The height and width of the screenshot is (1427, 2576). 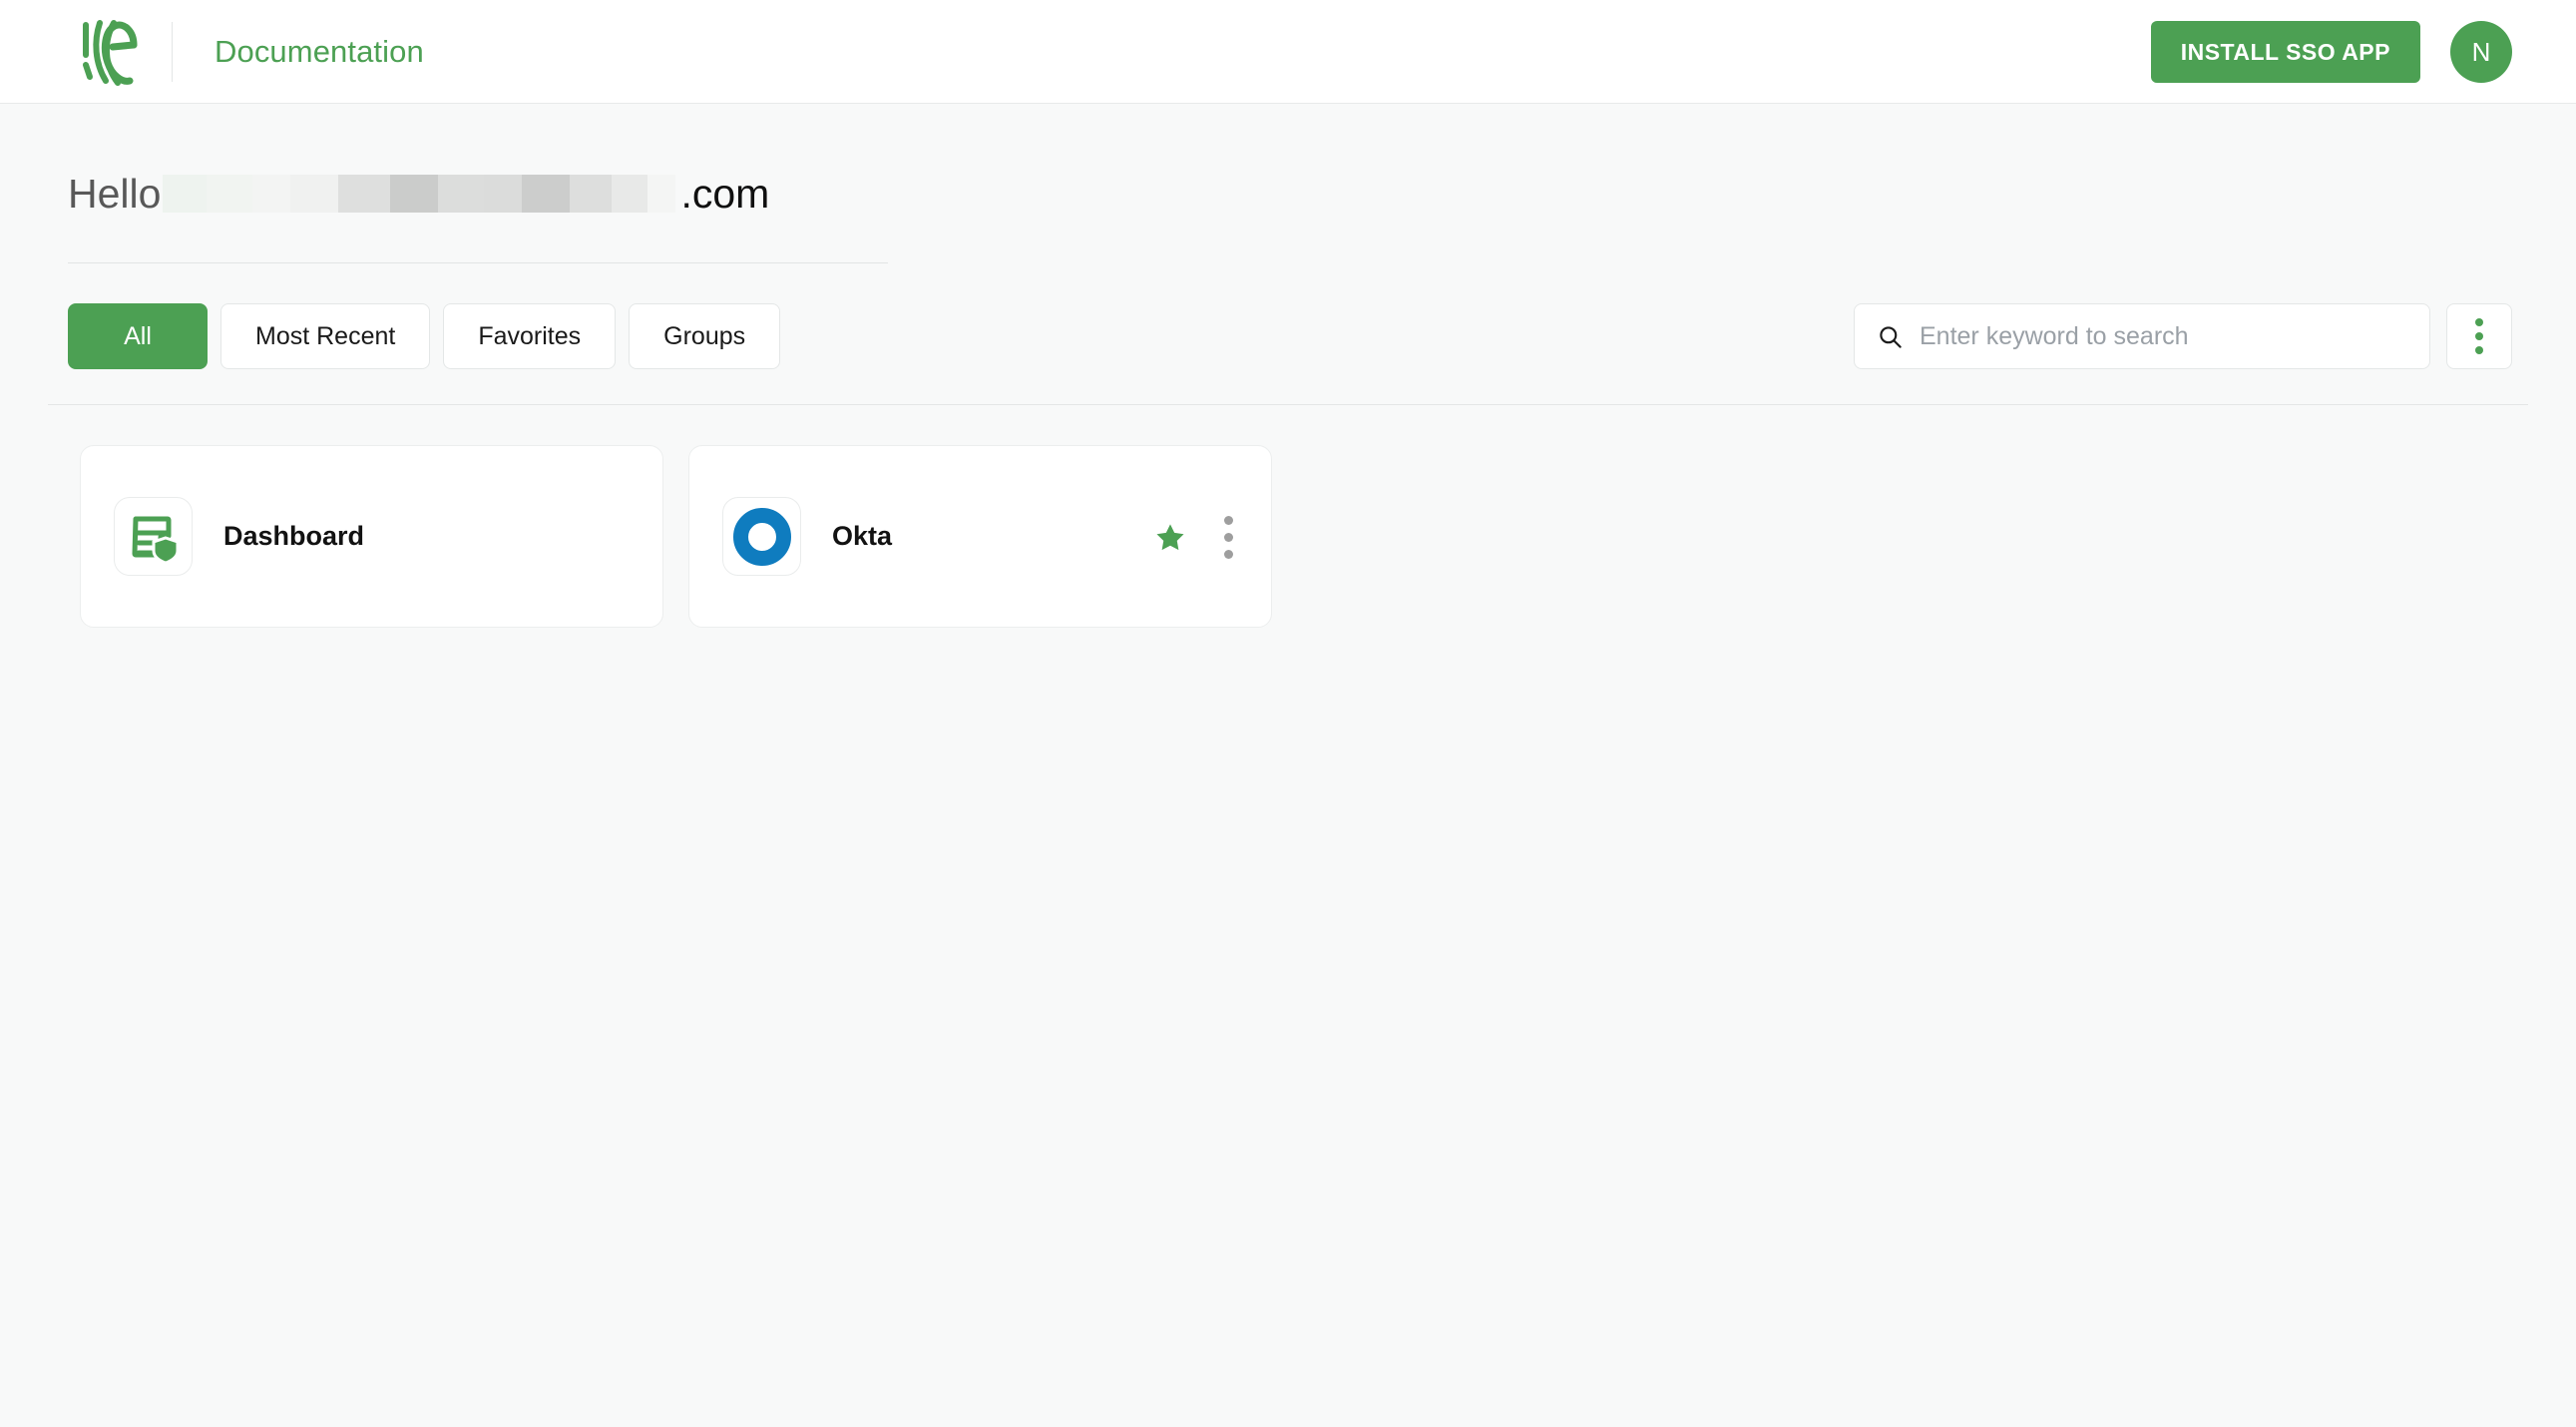 I want to click on search-input, so click(x=2174, y=336).